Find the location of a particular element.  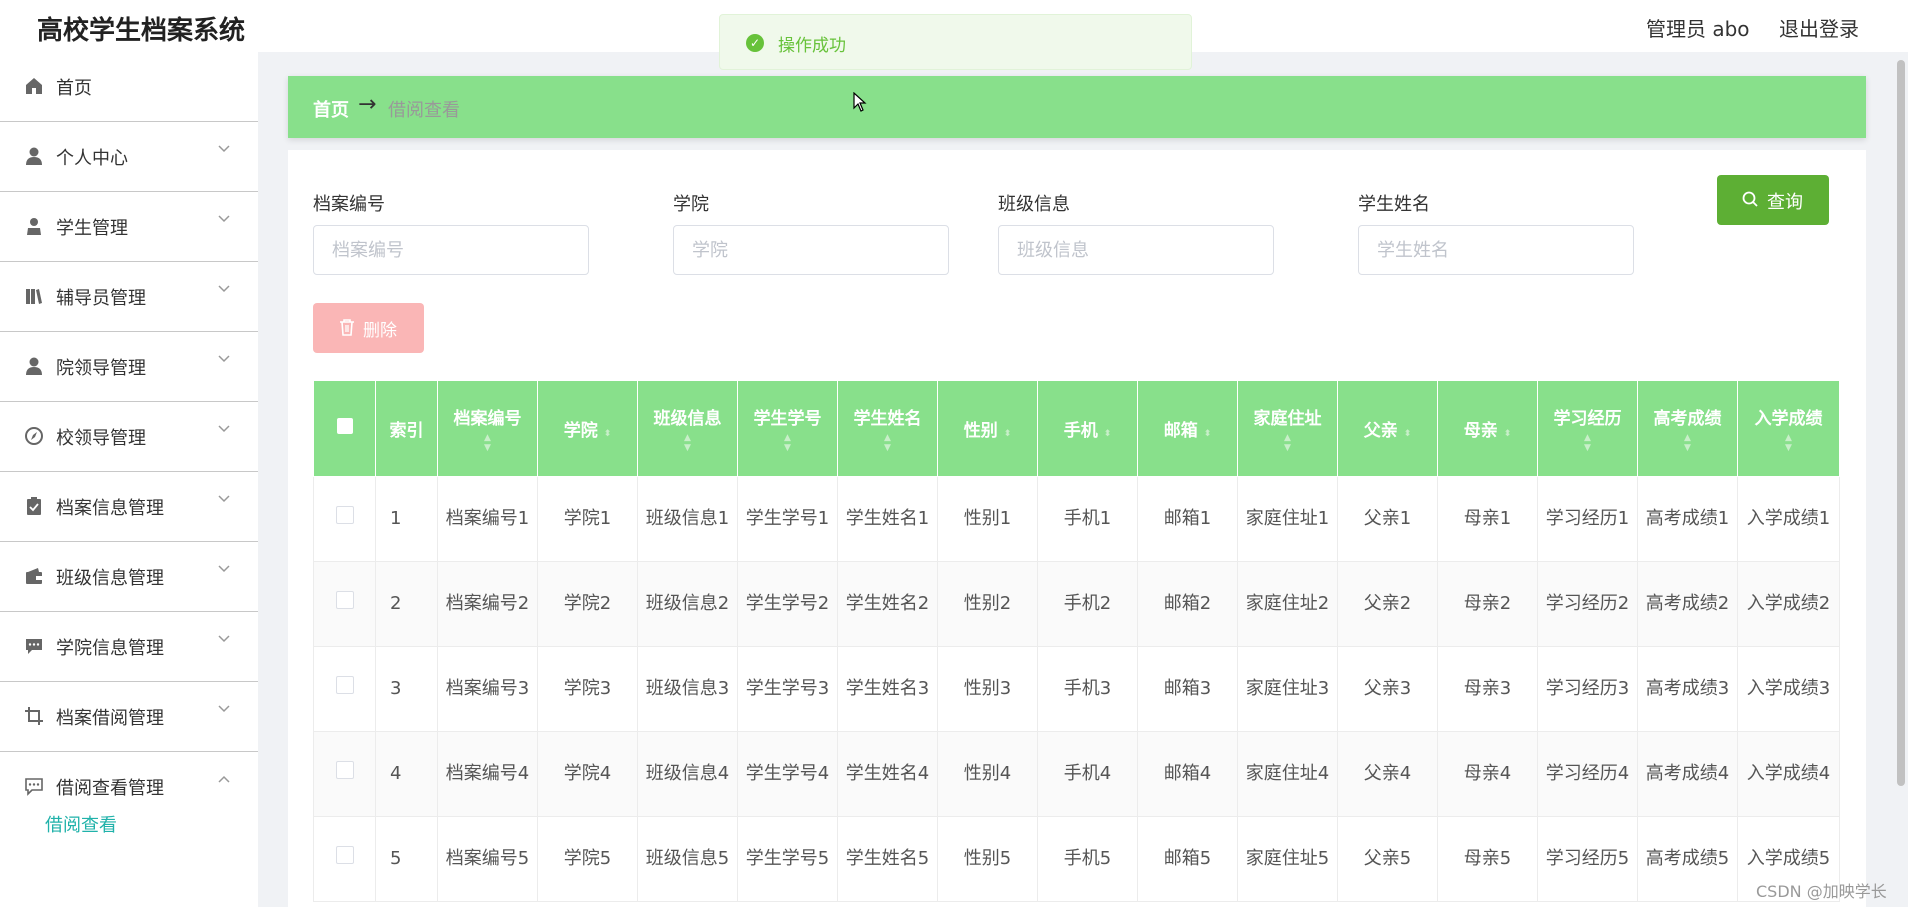

table-cell: 学生学号4 is located at coordinates (787, 774).